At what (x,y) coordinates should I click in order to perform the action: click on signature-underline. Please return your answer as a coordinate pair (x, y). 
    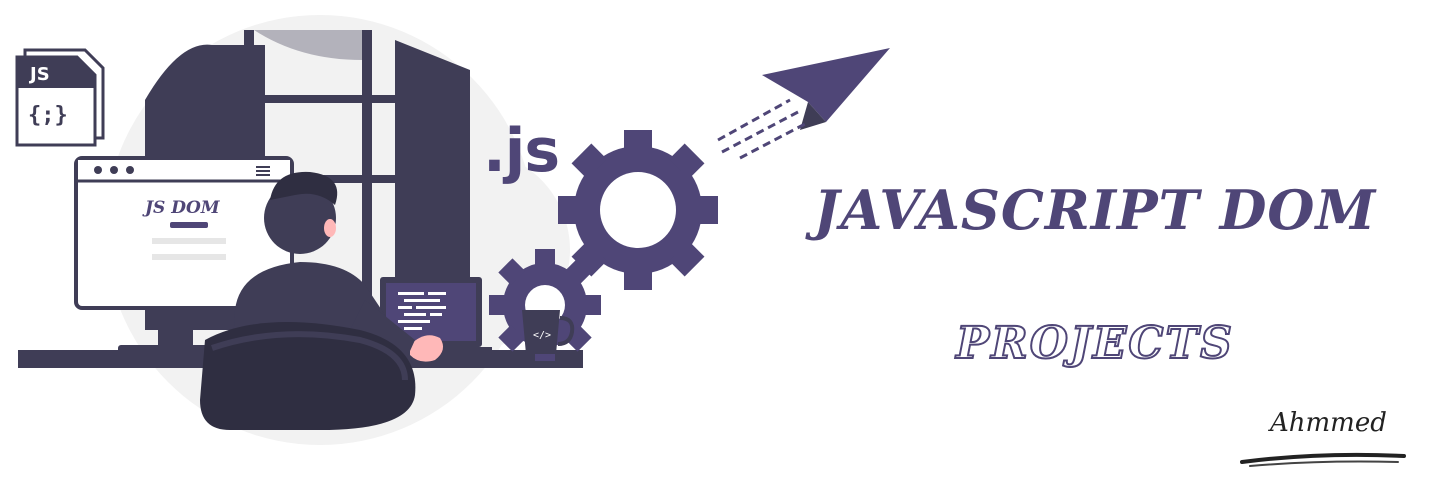
    Looking at the image, I should click on (1323, 459).